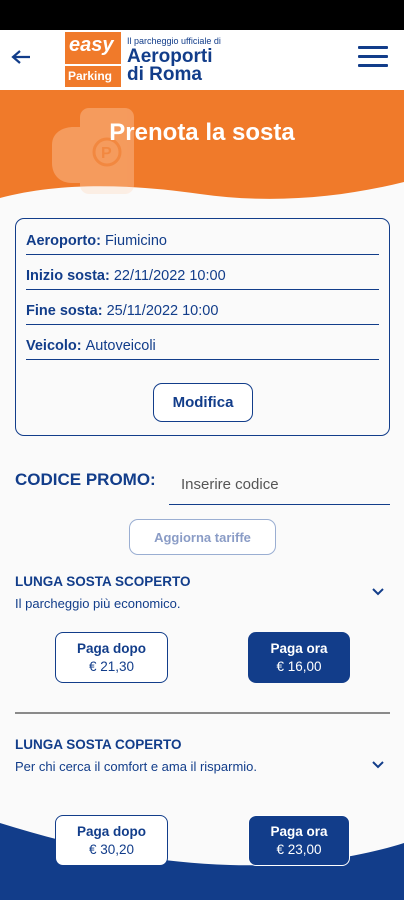 The image size is (404, 900). Describe the element at coordinates (202, 152) in the screenshot. I see `hero-banner: P Prenota la sosta` at that location.